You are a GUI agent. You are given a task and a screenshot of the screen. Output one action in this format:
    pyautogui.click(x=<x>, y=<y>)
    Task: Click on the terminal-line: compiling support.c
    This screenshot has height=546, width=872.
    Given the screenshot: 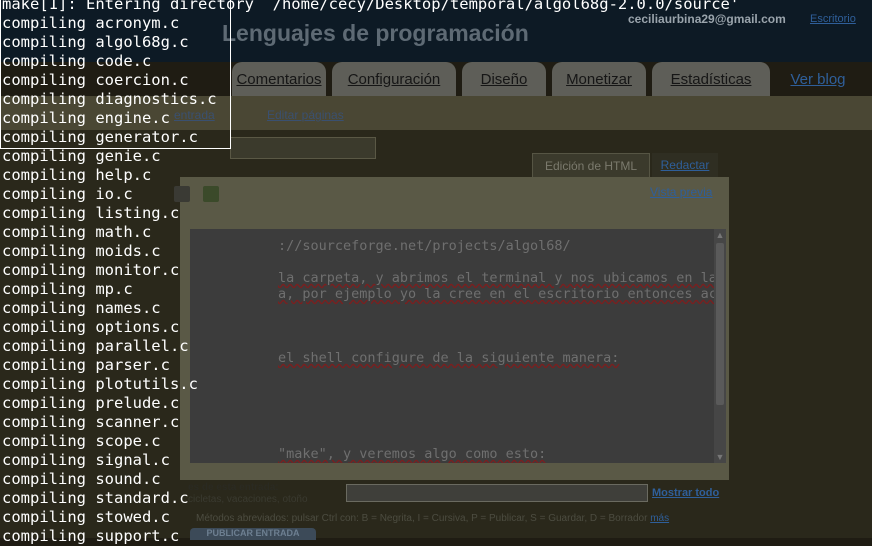 What is the action you would take?
    pyautogui.click(x=91, y=536)
    